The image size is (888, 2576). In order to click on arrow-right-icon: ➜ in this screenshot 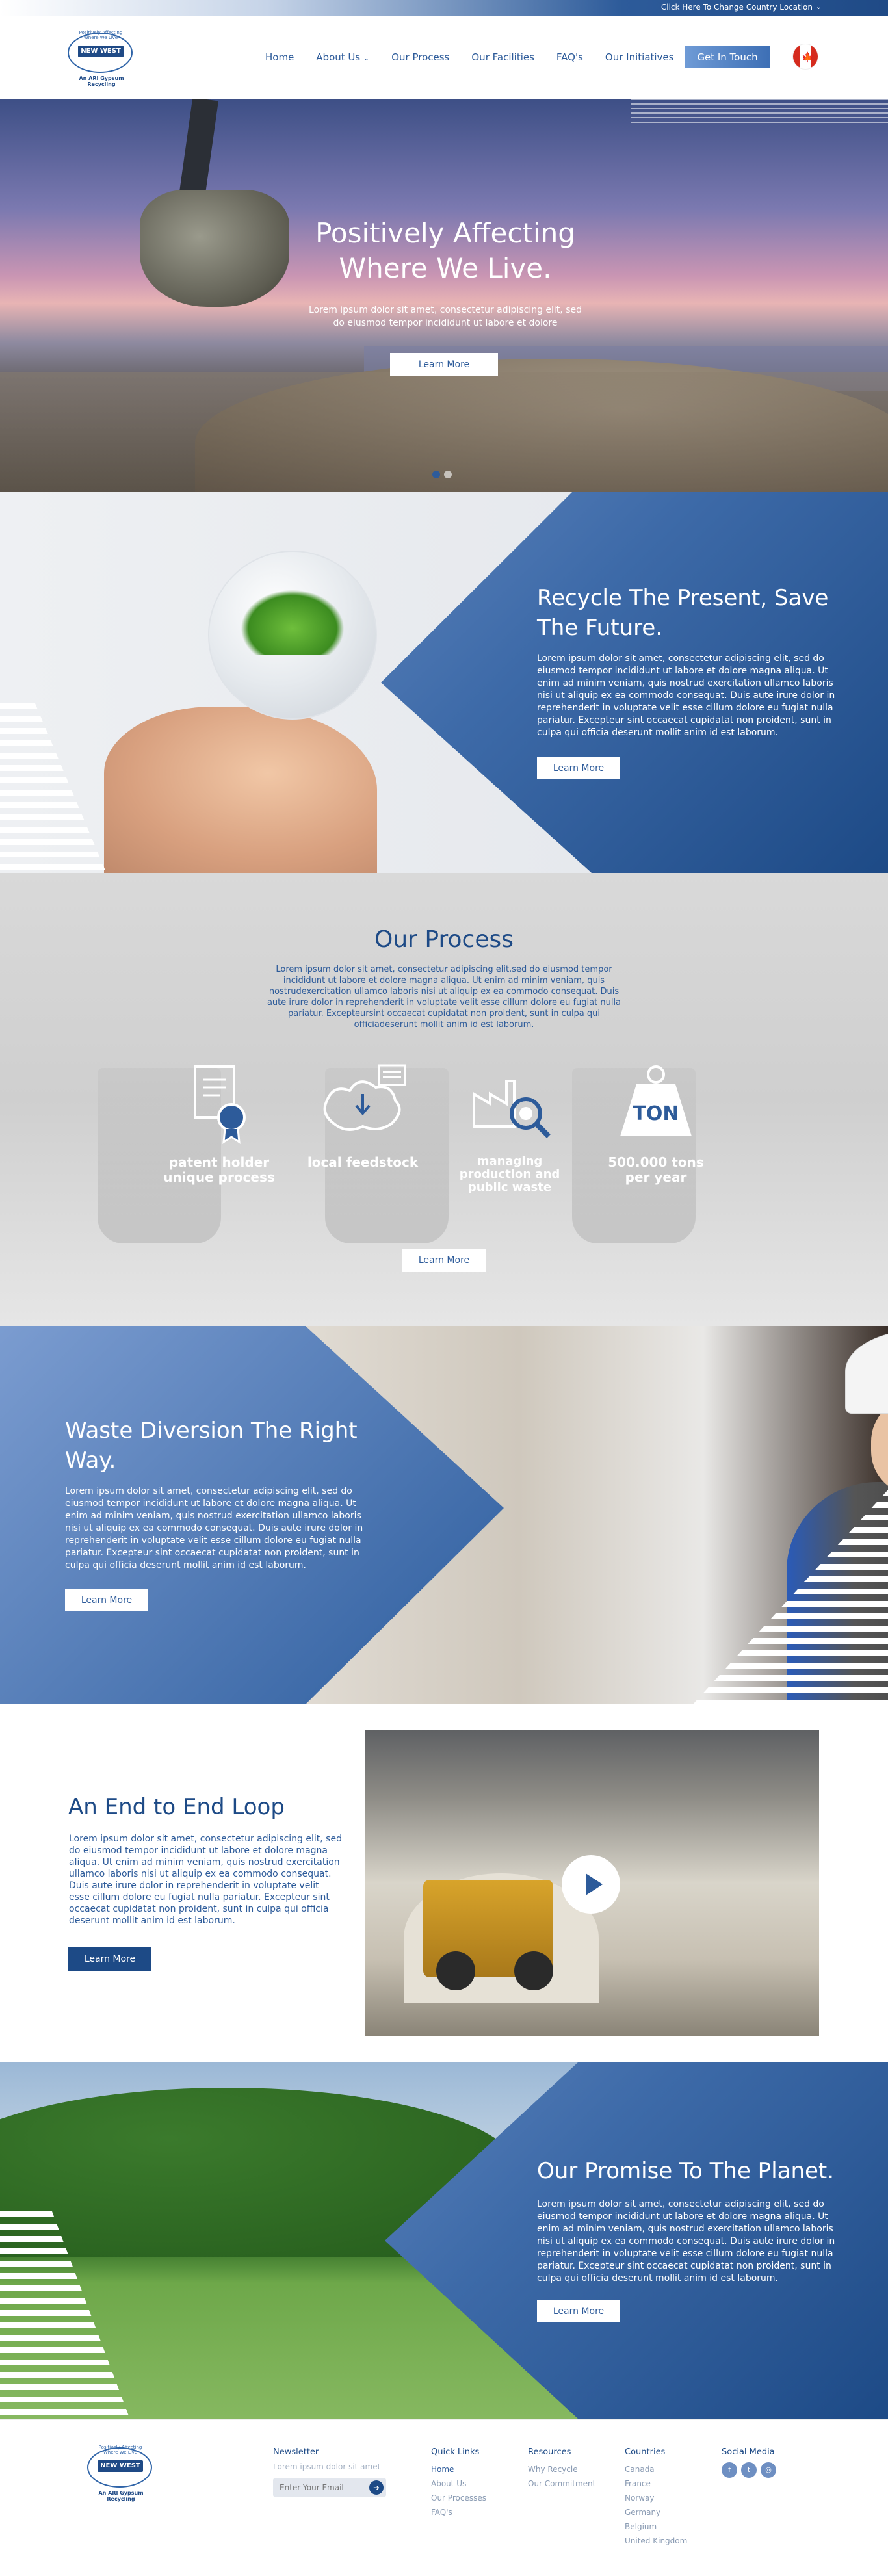, I will do `click(376, 2487)`.